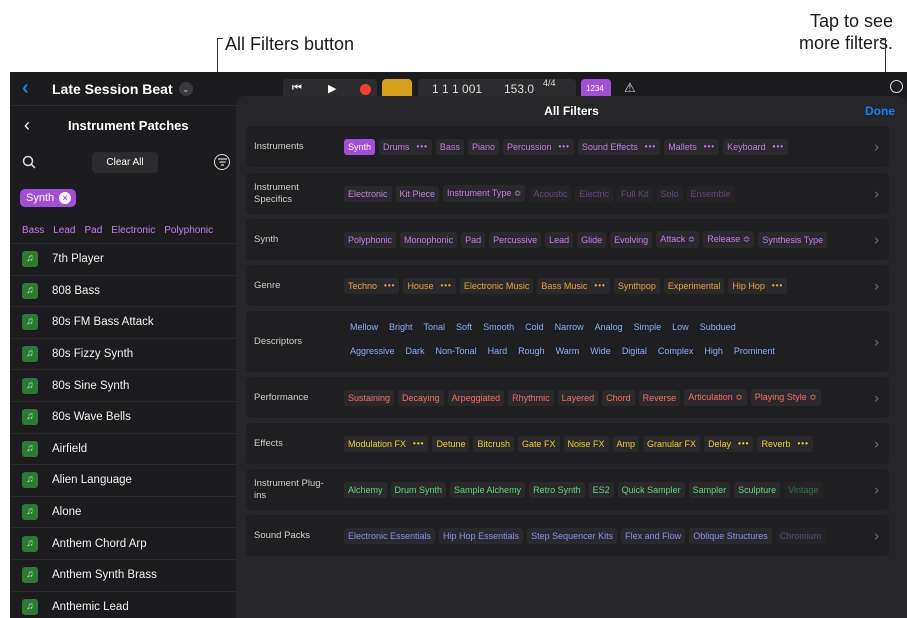 Image resolution: width=907 pixels, height=618 pixels. What do you see at coordinates (692, 146) in the screenshot?
I see `filter-chip: Mallets •••` at bounding box center [692, 146].